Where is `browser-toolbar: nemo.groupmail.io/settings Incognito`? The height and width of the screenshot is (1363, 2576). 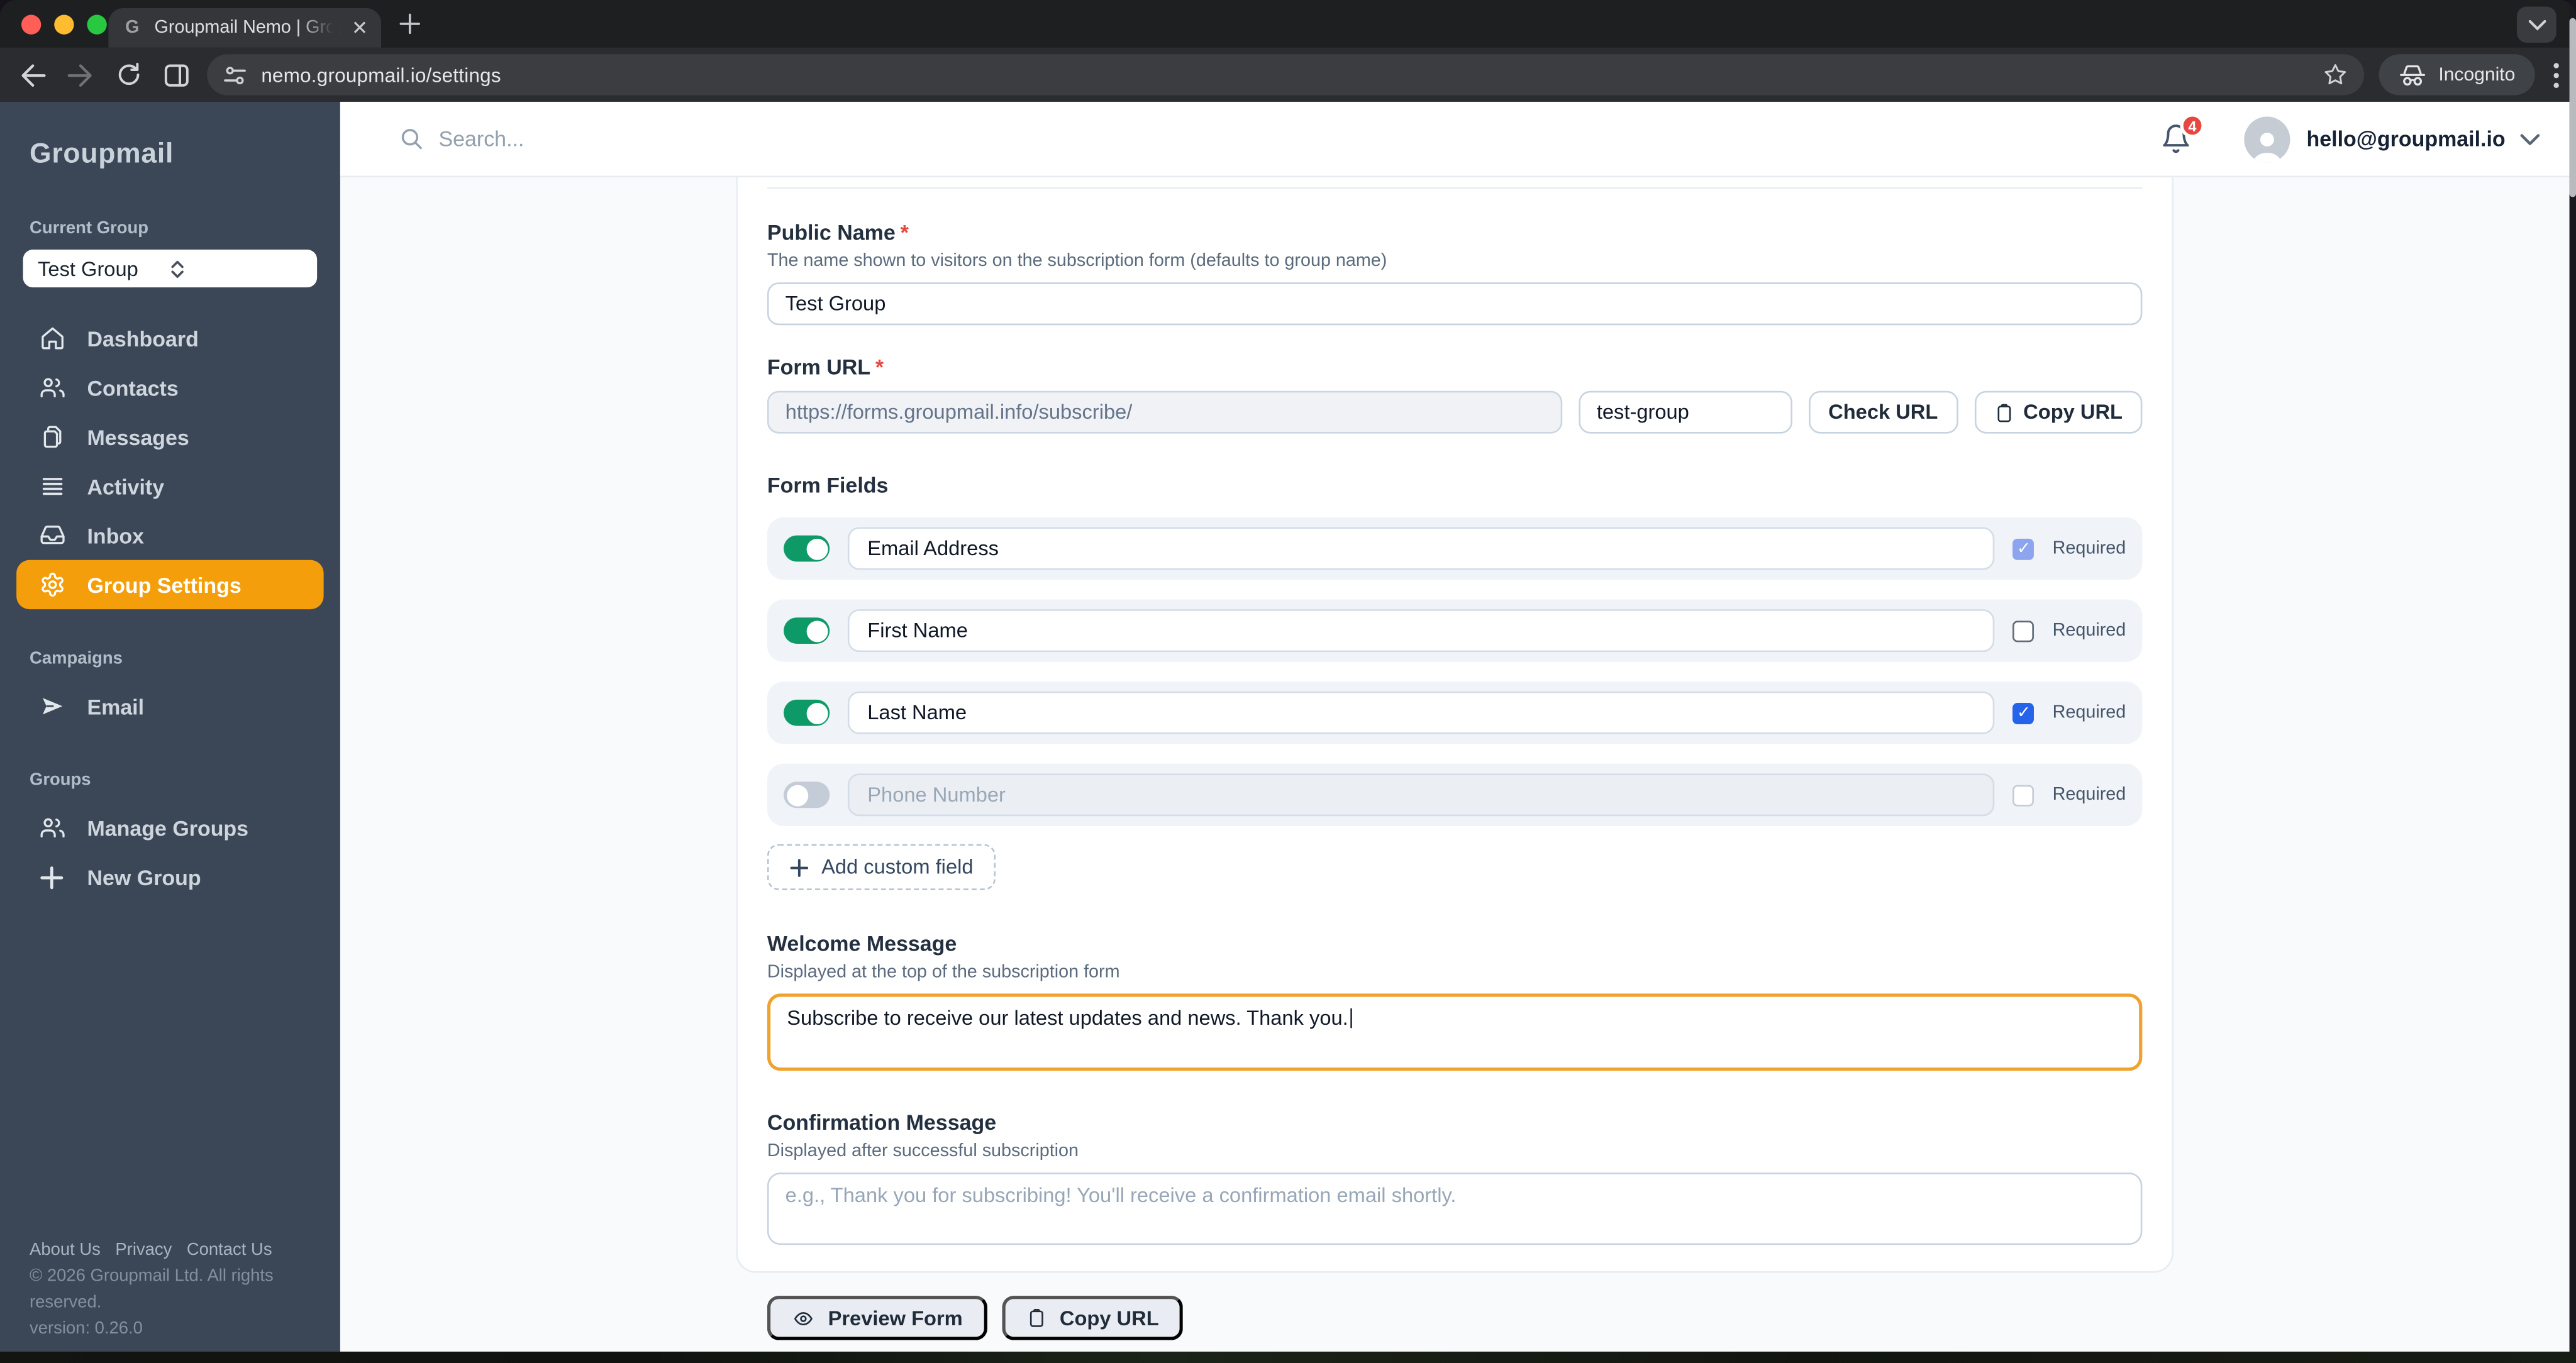
browser-toolbar: nemo.groupmail.io/settings Incognito is located at coordinates (1288, 74).